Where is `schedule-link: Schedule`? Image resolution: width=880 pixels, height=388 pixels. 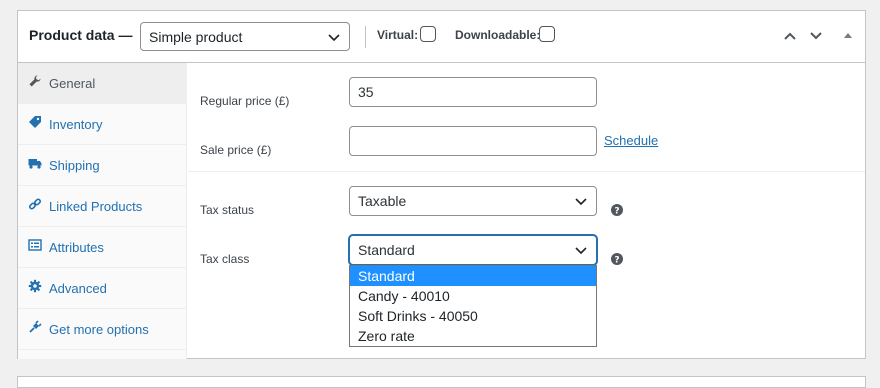 schedule-link: Schedule is located at coordinates (631, 140).